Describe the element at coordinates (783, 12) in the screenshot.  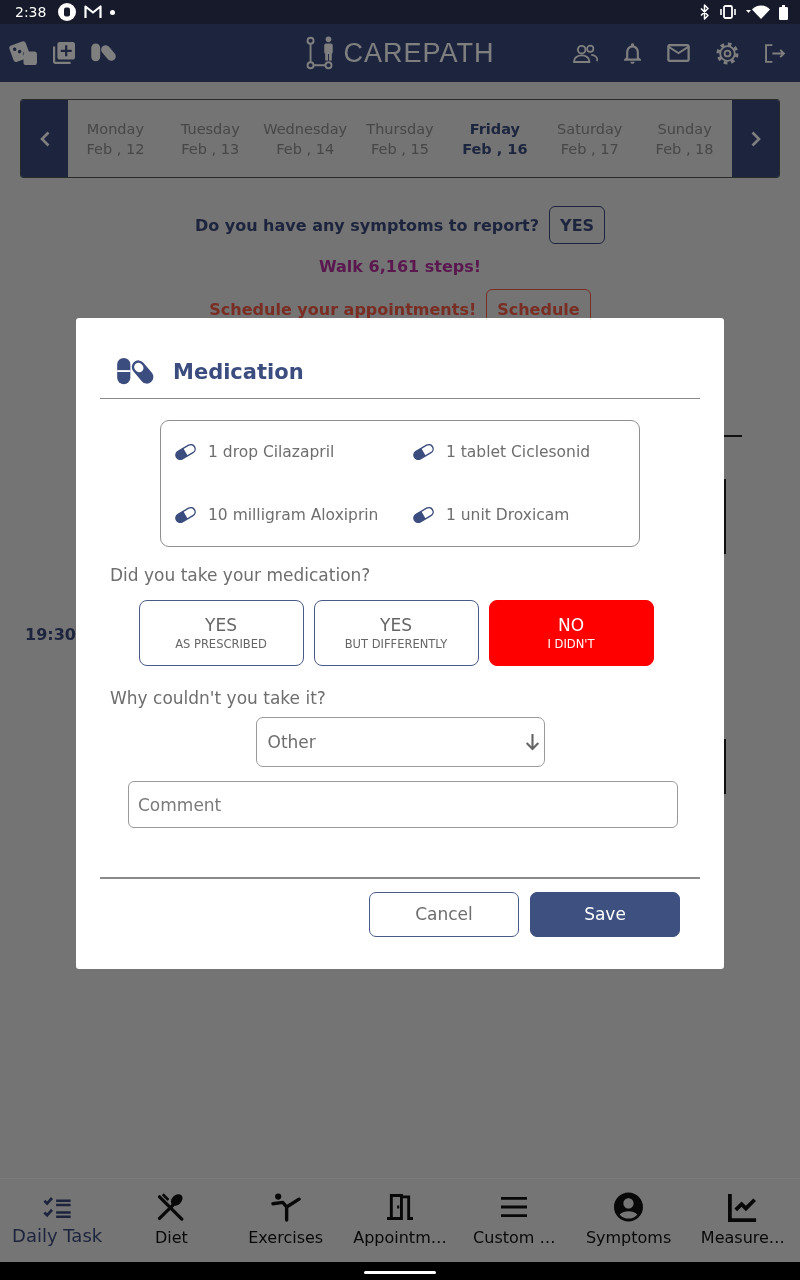
I see `battery-icon` at that location.